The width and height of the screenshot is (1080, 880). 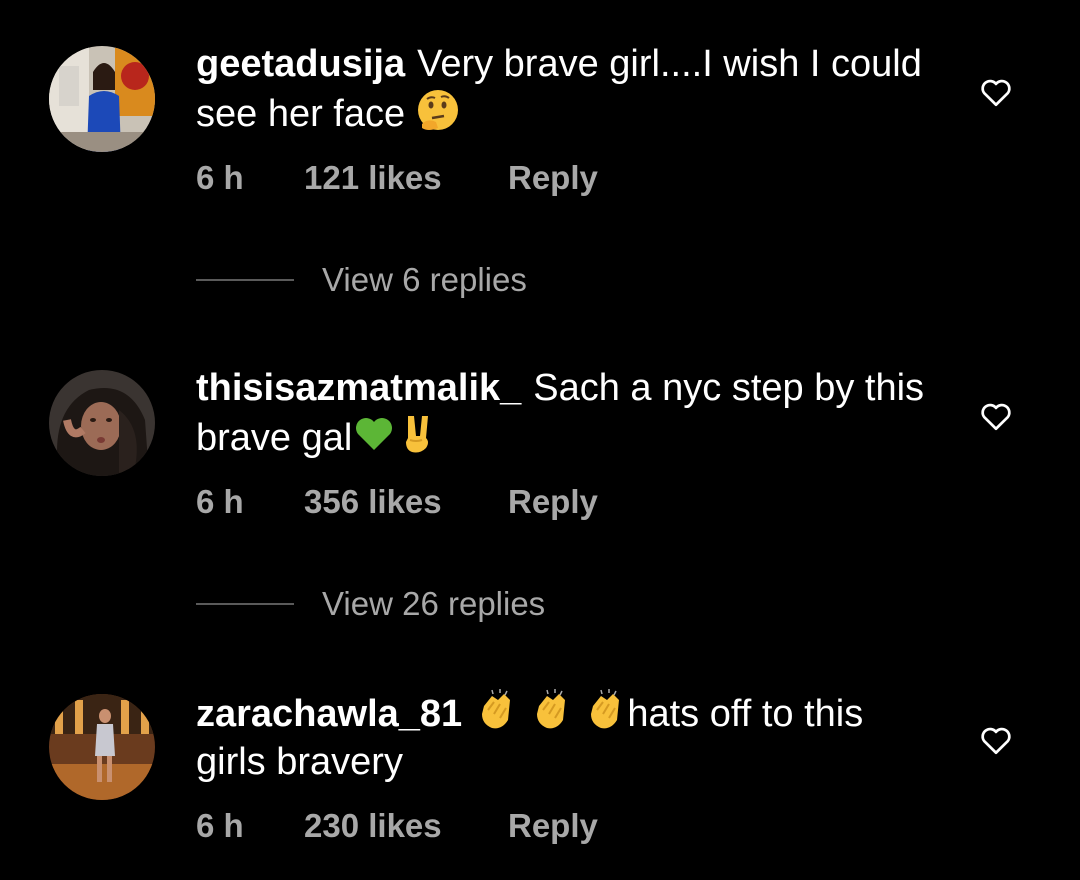 I want to click on view-replies-label: View 26 replies, so click(x=433, y=604).